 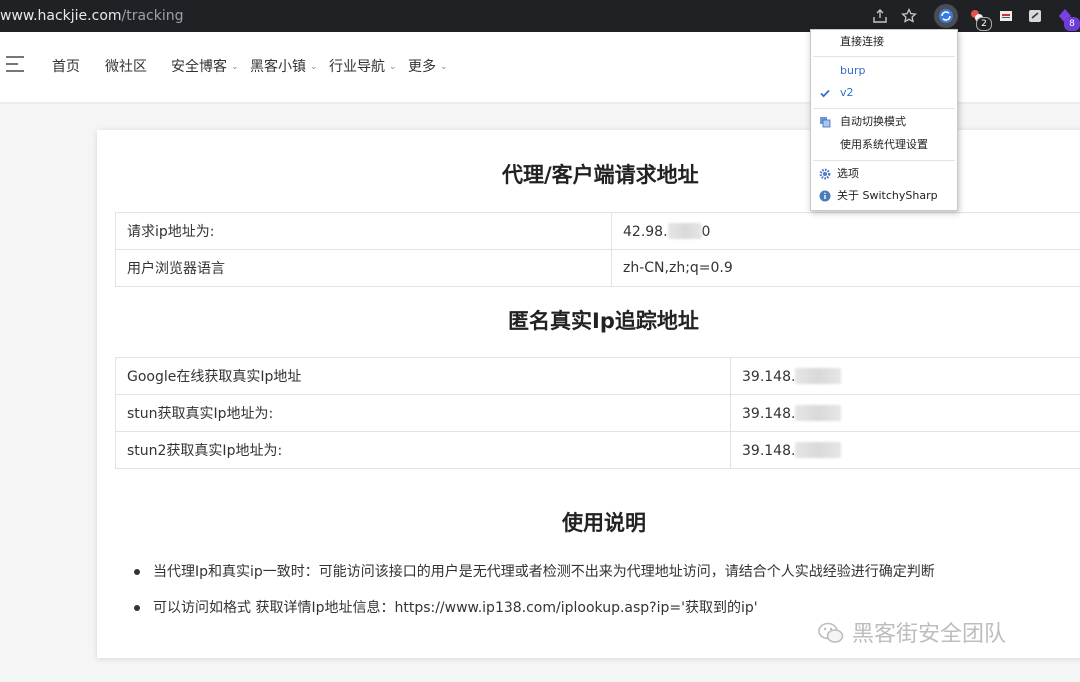 What do you see at coordinates (428, 66) in the screenshot?
I see `nav-item-more: 更多 ⌄` at bounding box center [428, 66].